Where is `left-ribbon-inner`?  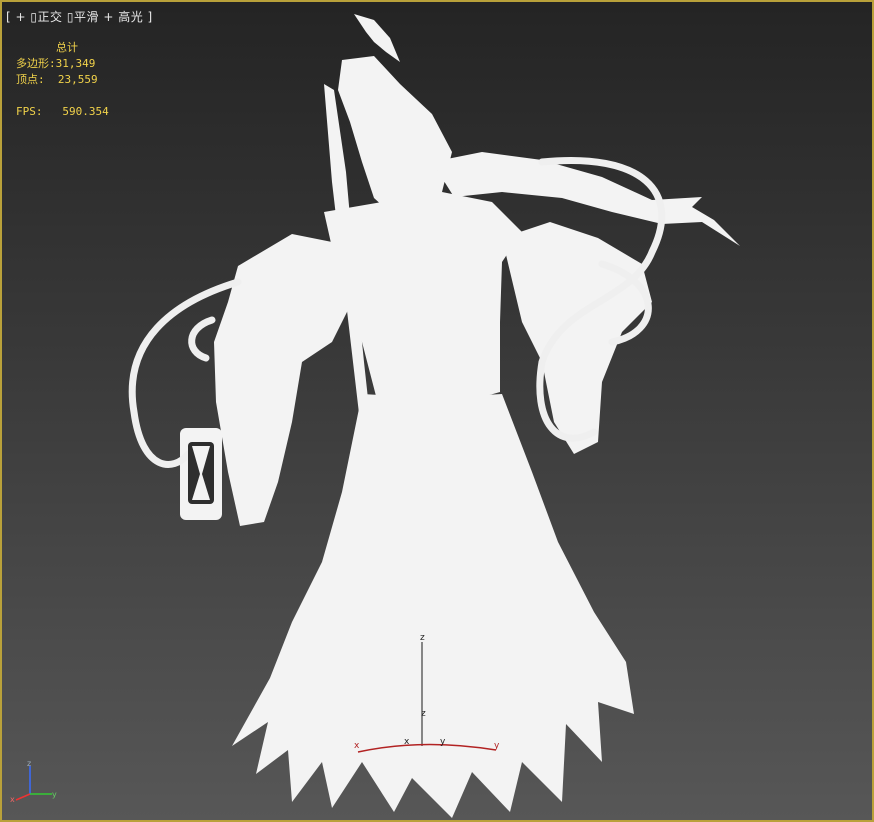
left-ribbon-inner is located at coordinates (202, 339).